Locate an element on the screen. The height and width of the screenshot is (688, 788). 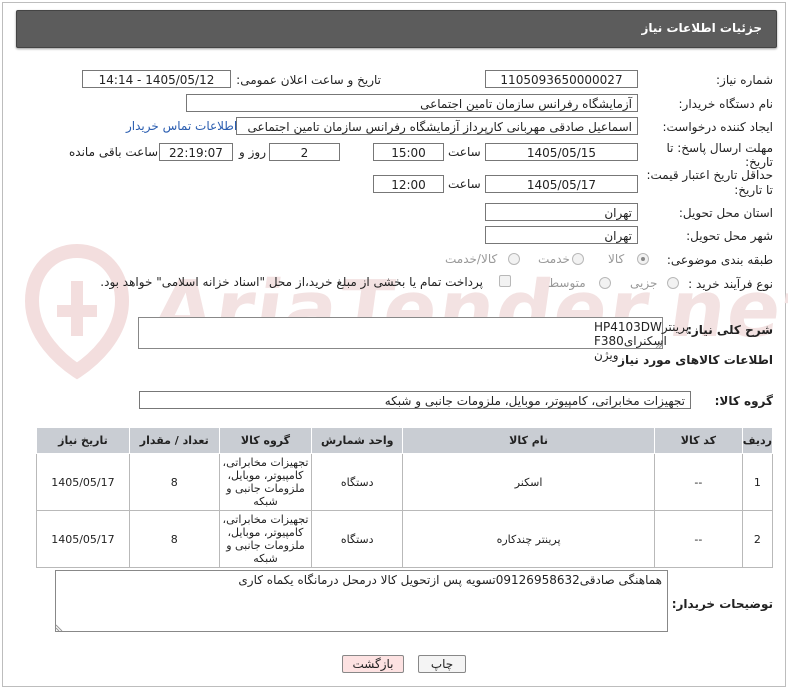
need-number-label: شماره نیاز: is located at coordinates (744, 80).